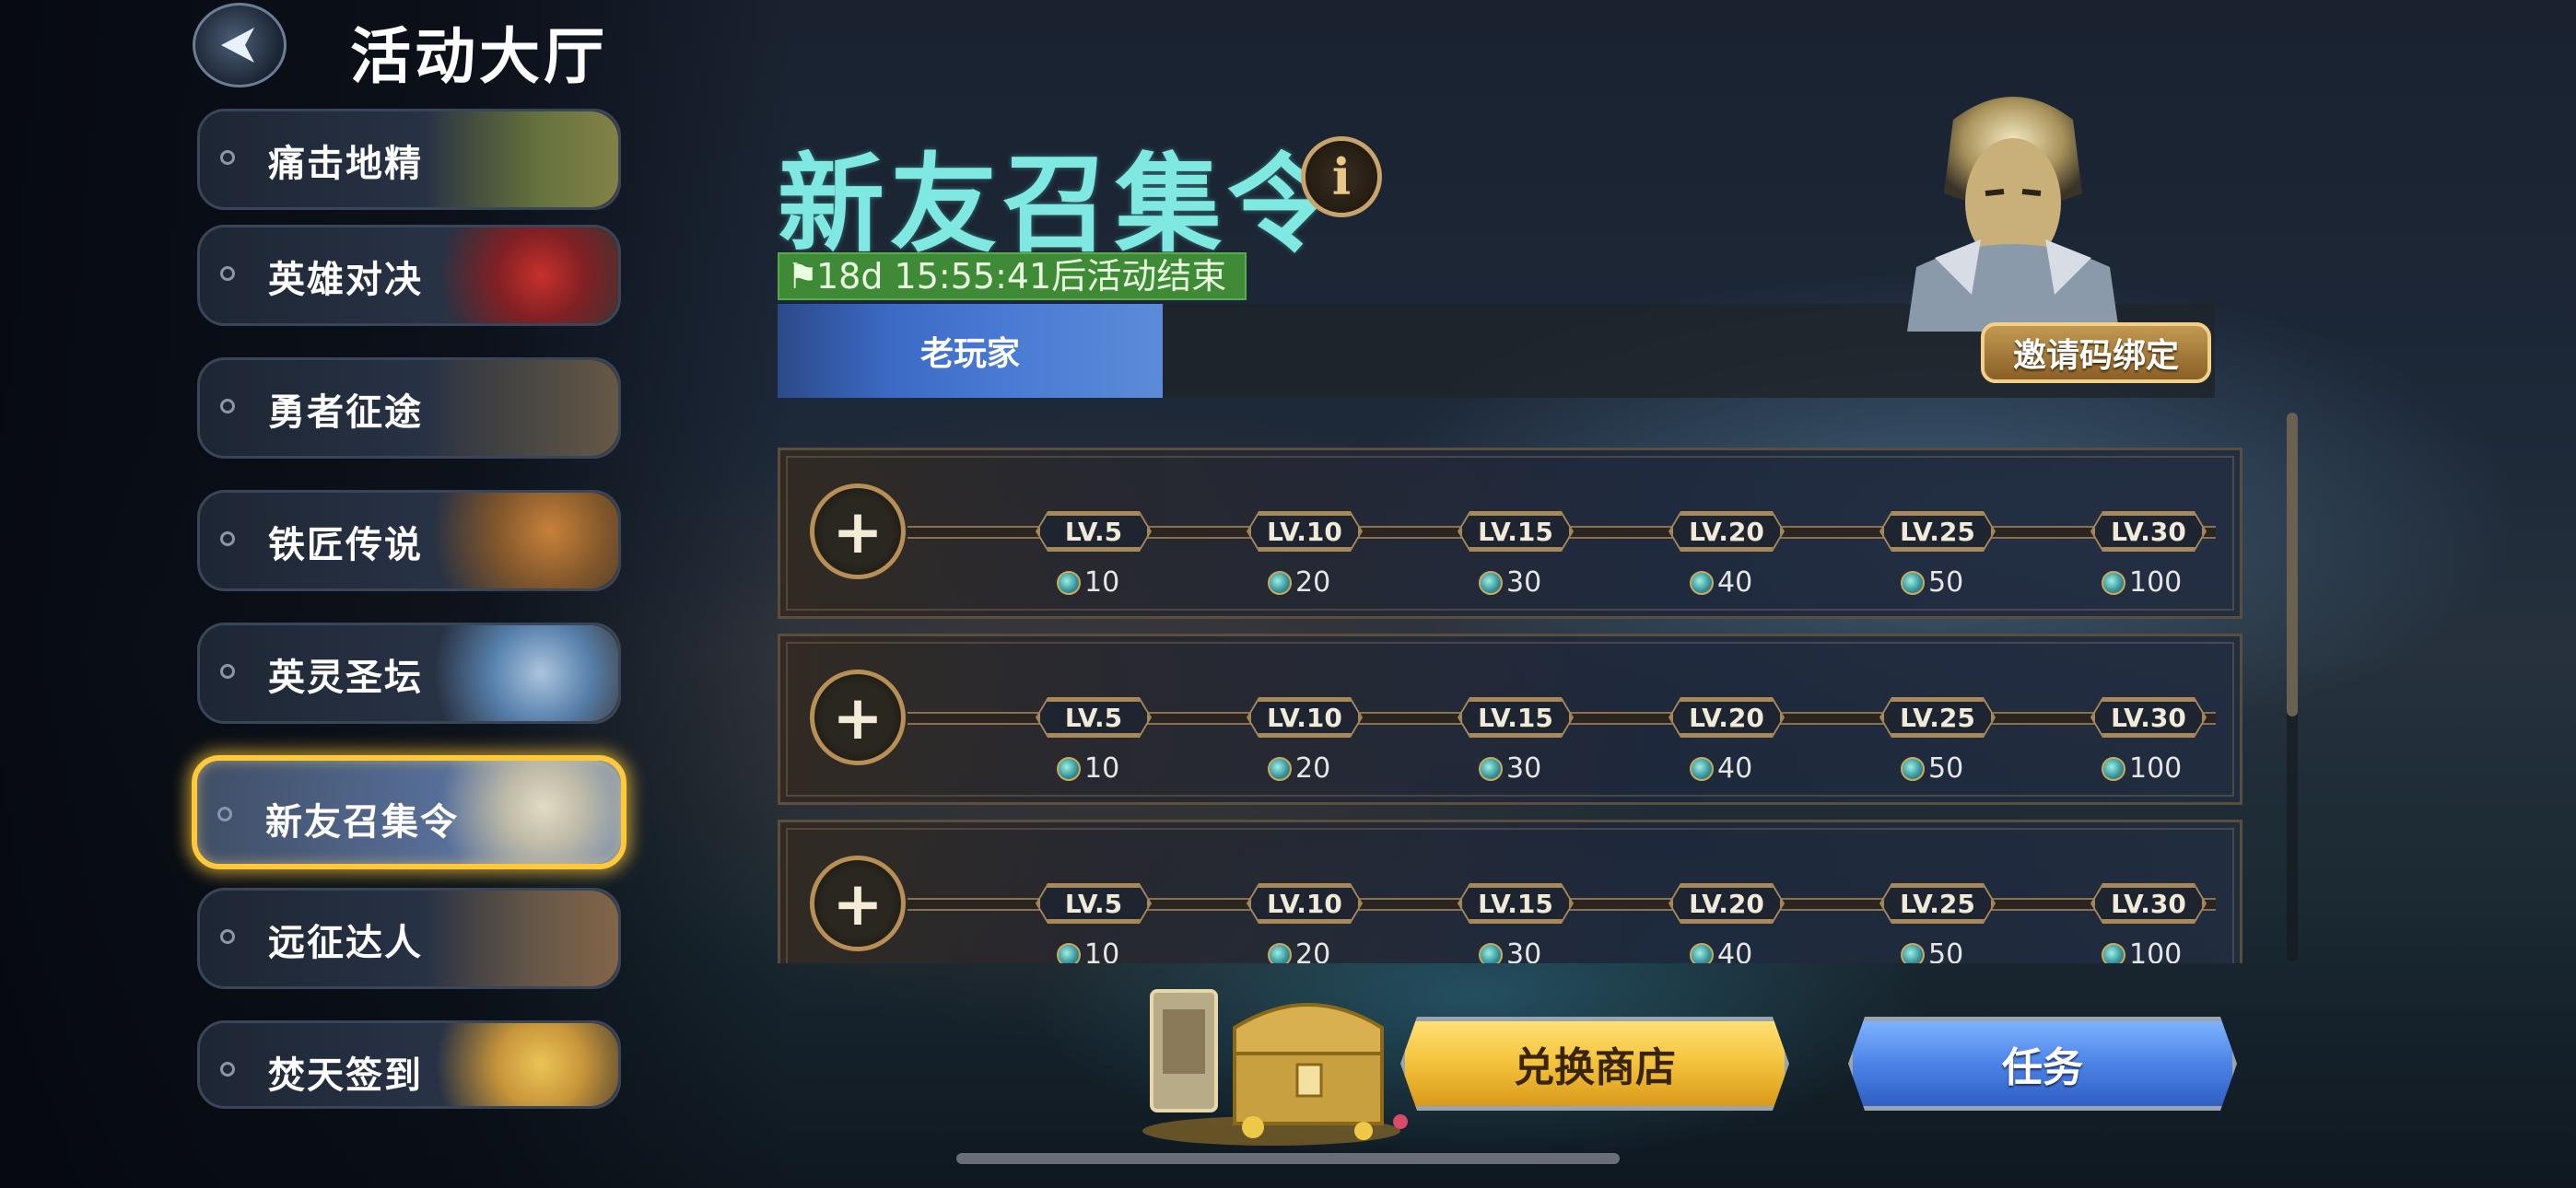 The image size is (2576, 1188). What do you see at coordinates (409, 160) in the screenshot?
I see `sidebar-item-goblin-smash: 痛击地精` at bounding box center [409, 160].